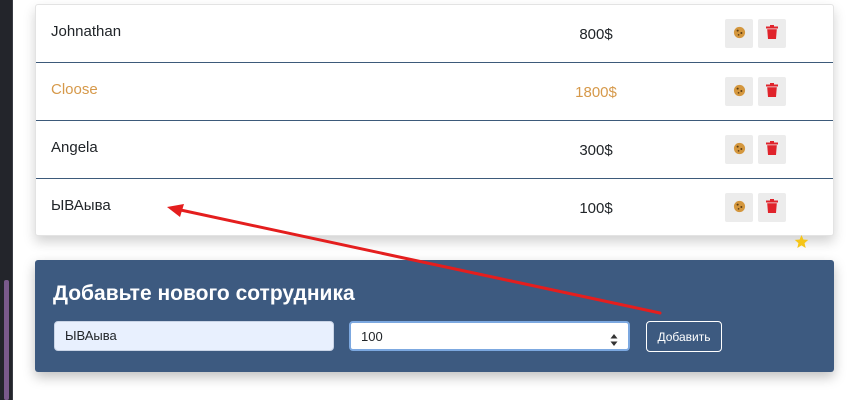  What do you see at coordinates (86, 31) in the screenshot?
I see `employee-name: Johnathan` at bounding box center [86, 31].